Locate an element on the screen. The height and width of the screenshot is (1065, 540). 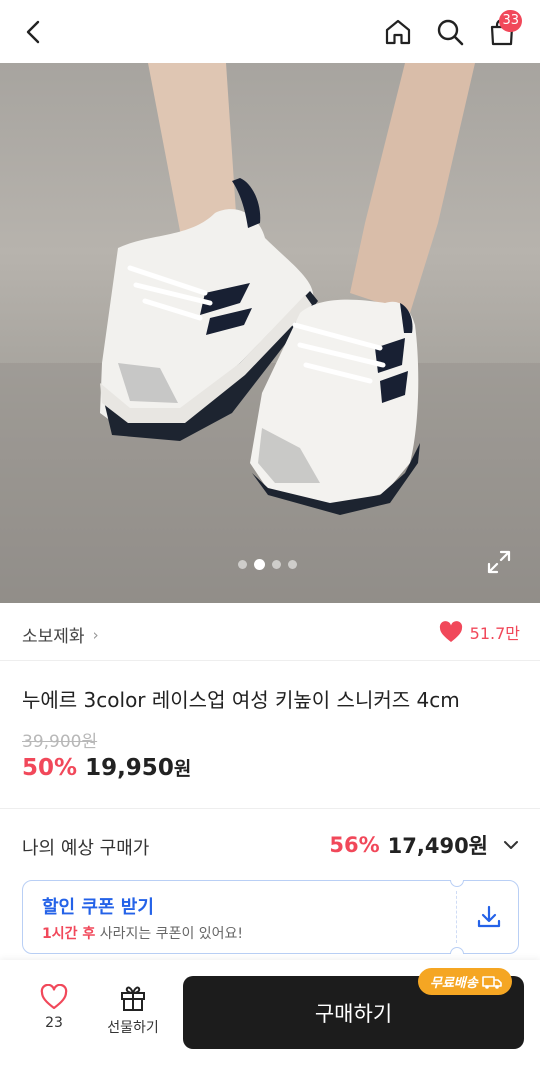
expected-price-label: 나의 예상 구매가 is located at coordinates (86, 848).